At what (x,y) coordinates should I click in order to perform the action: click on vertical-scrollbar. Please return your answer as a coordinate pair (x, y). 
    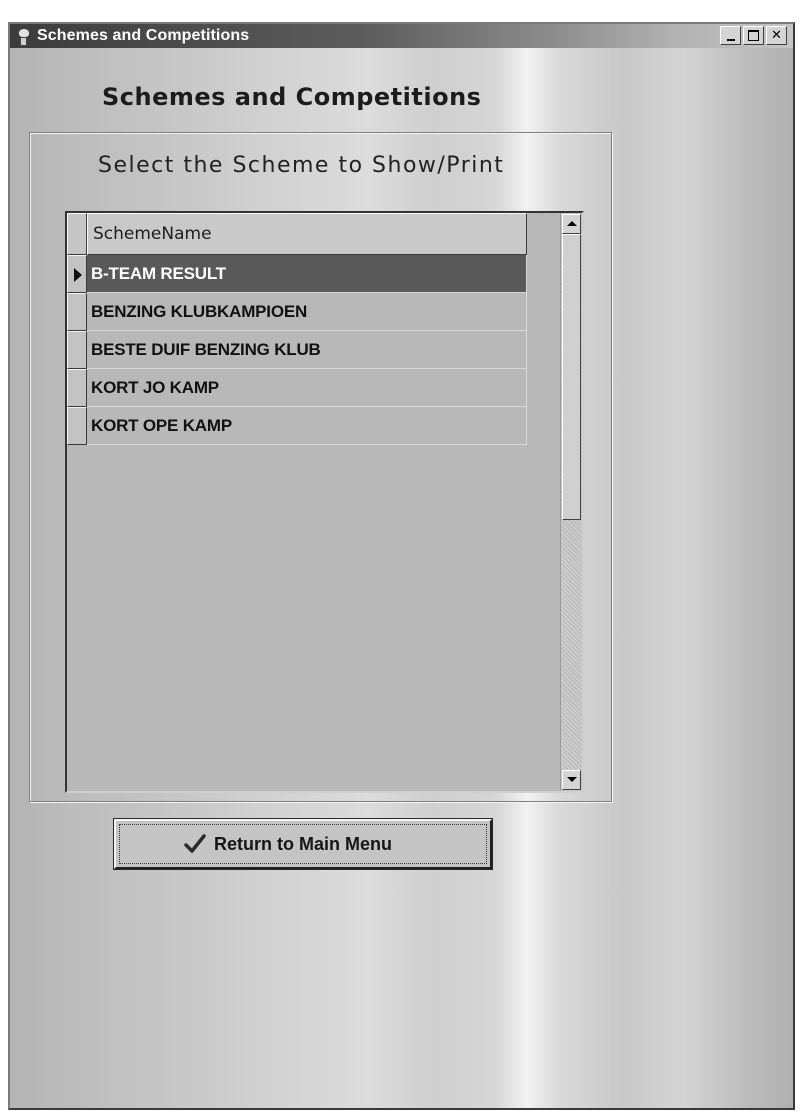
    Looking at the image, I should click on (571, 502).